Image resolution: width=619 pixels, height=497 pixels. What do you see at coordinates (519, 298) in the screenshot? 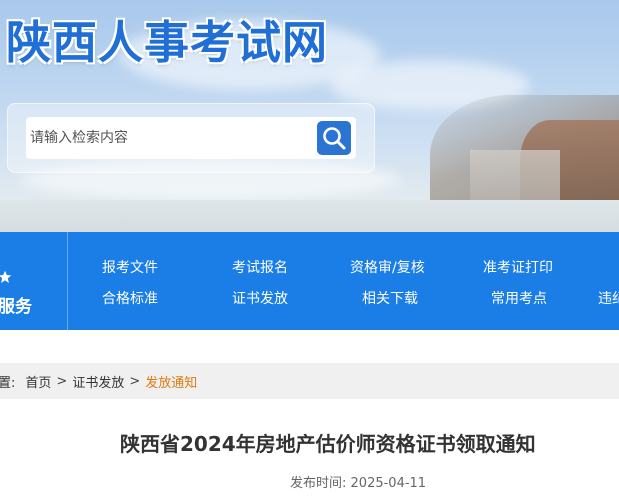
I see `nav-item-exam-sites: 常用考点` at bounding box center [519, 298].